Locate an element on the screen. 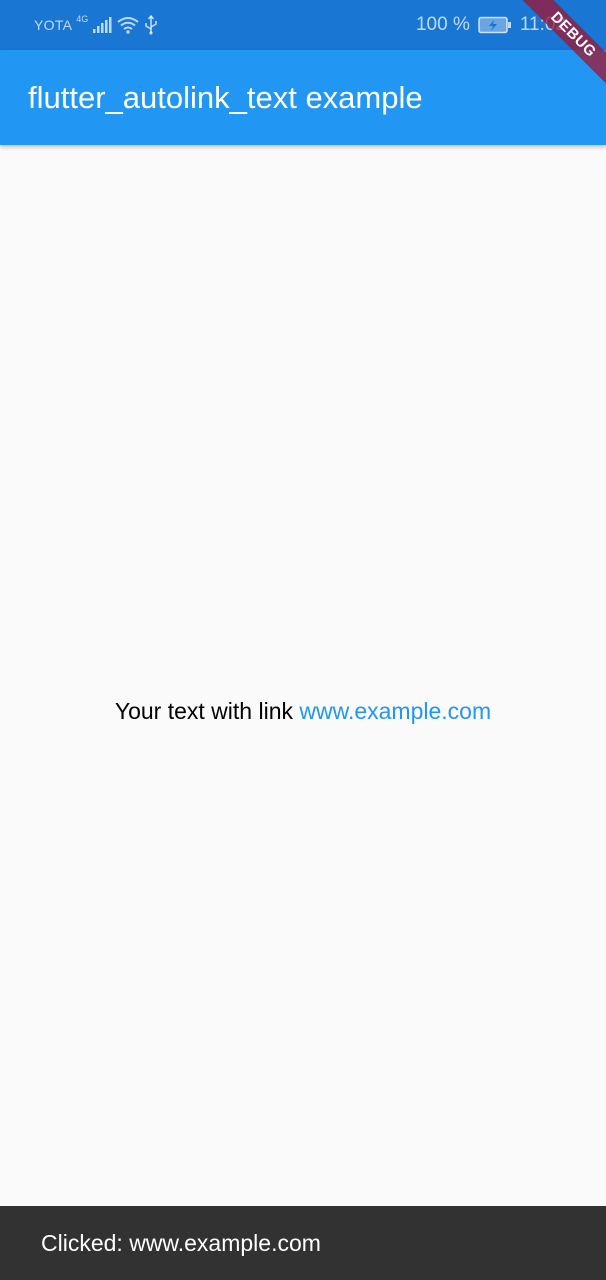 This screenshot has width=606, height=1280. usb-icon is located at coordinates (151, 25).